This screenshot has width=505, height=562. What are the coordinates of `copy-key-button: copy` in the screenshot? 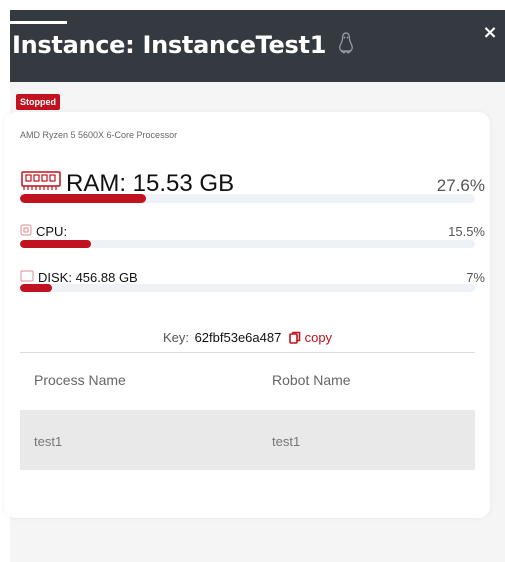 It's located at (310, 337).